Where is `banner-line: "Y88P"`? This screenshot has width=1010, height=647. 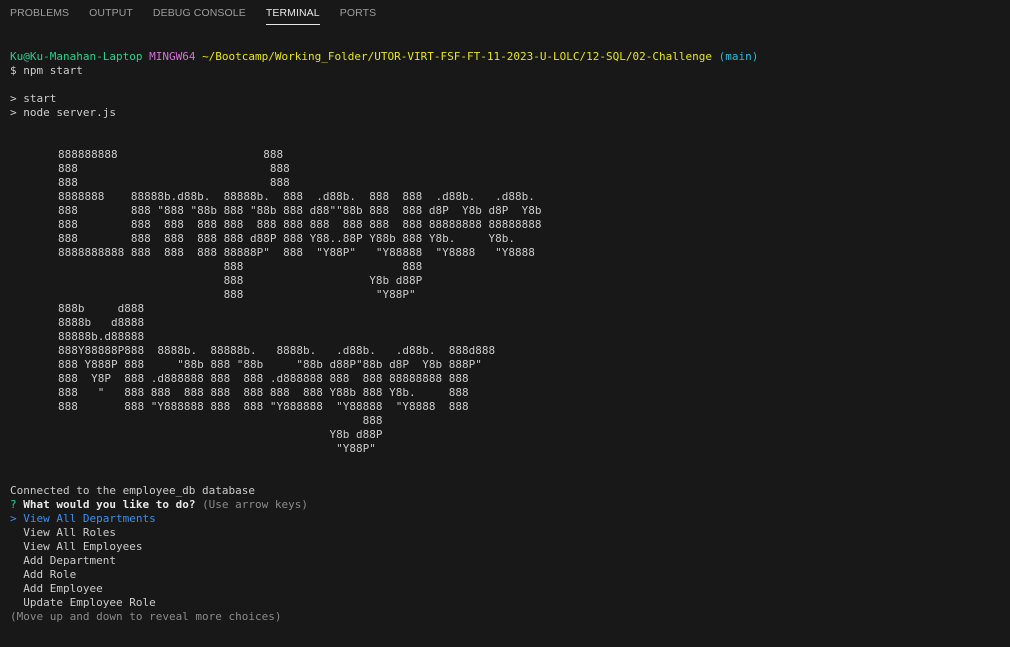
banner-line: "Y88P" is located at coordinates (217, 448).